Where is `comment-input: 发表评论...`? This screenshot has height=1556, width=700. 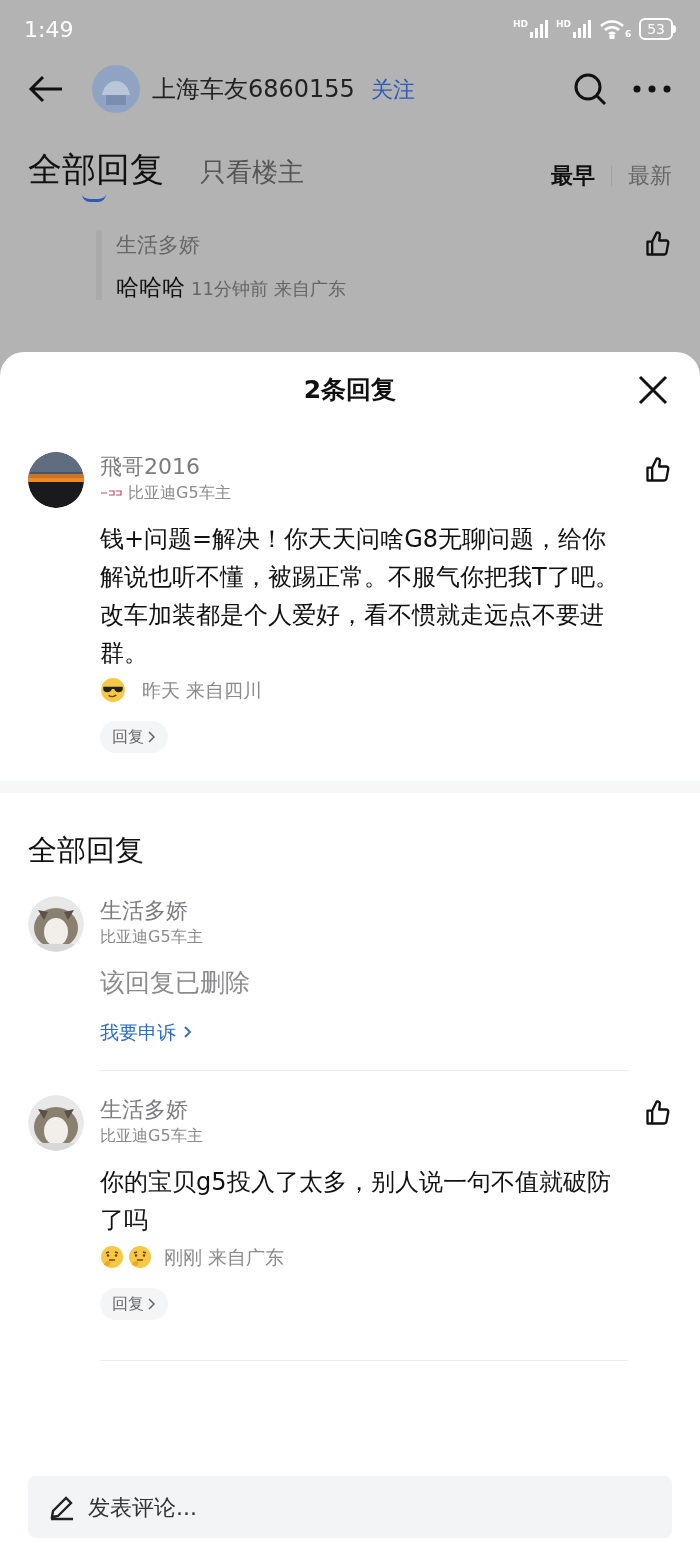
comment-input: 发表评论... is located at coordinates (350, 1507).